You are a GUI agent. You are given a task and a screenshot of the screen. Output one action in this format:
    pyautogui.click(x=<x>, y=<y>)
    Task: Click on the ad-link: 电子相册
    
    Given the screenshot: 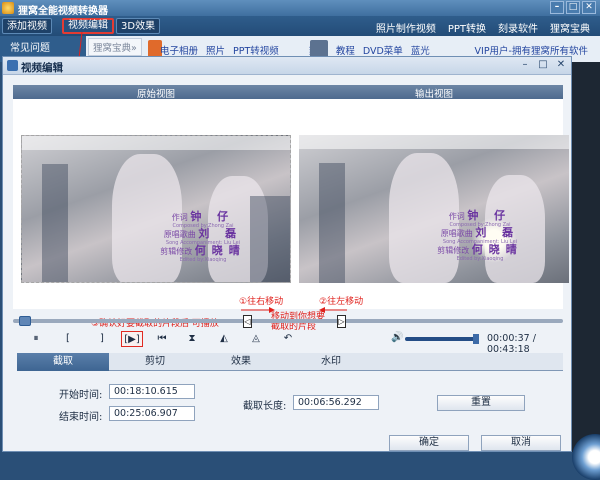 What is the action you would take?
    pyautogui.click(x=179, y=50)
    